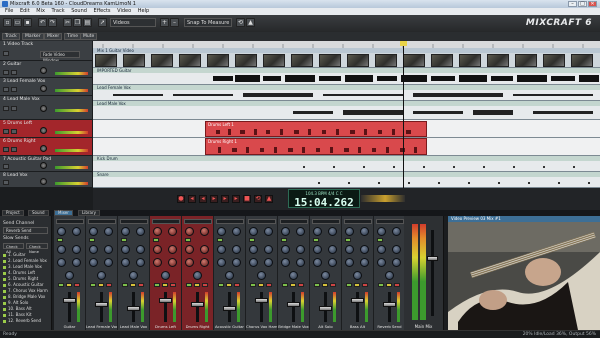 The image size is (600, 338). What do you see at coordinates (40, 11) in the screenshot?
I see `menu-mix: Mix` at bounding box center [40, 11].